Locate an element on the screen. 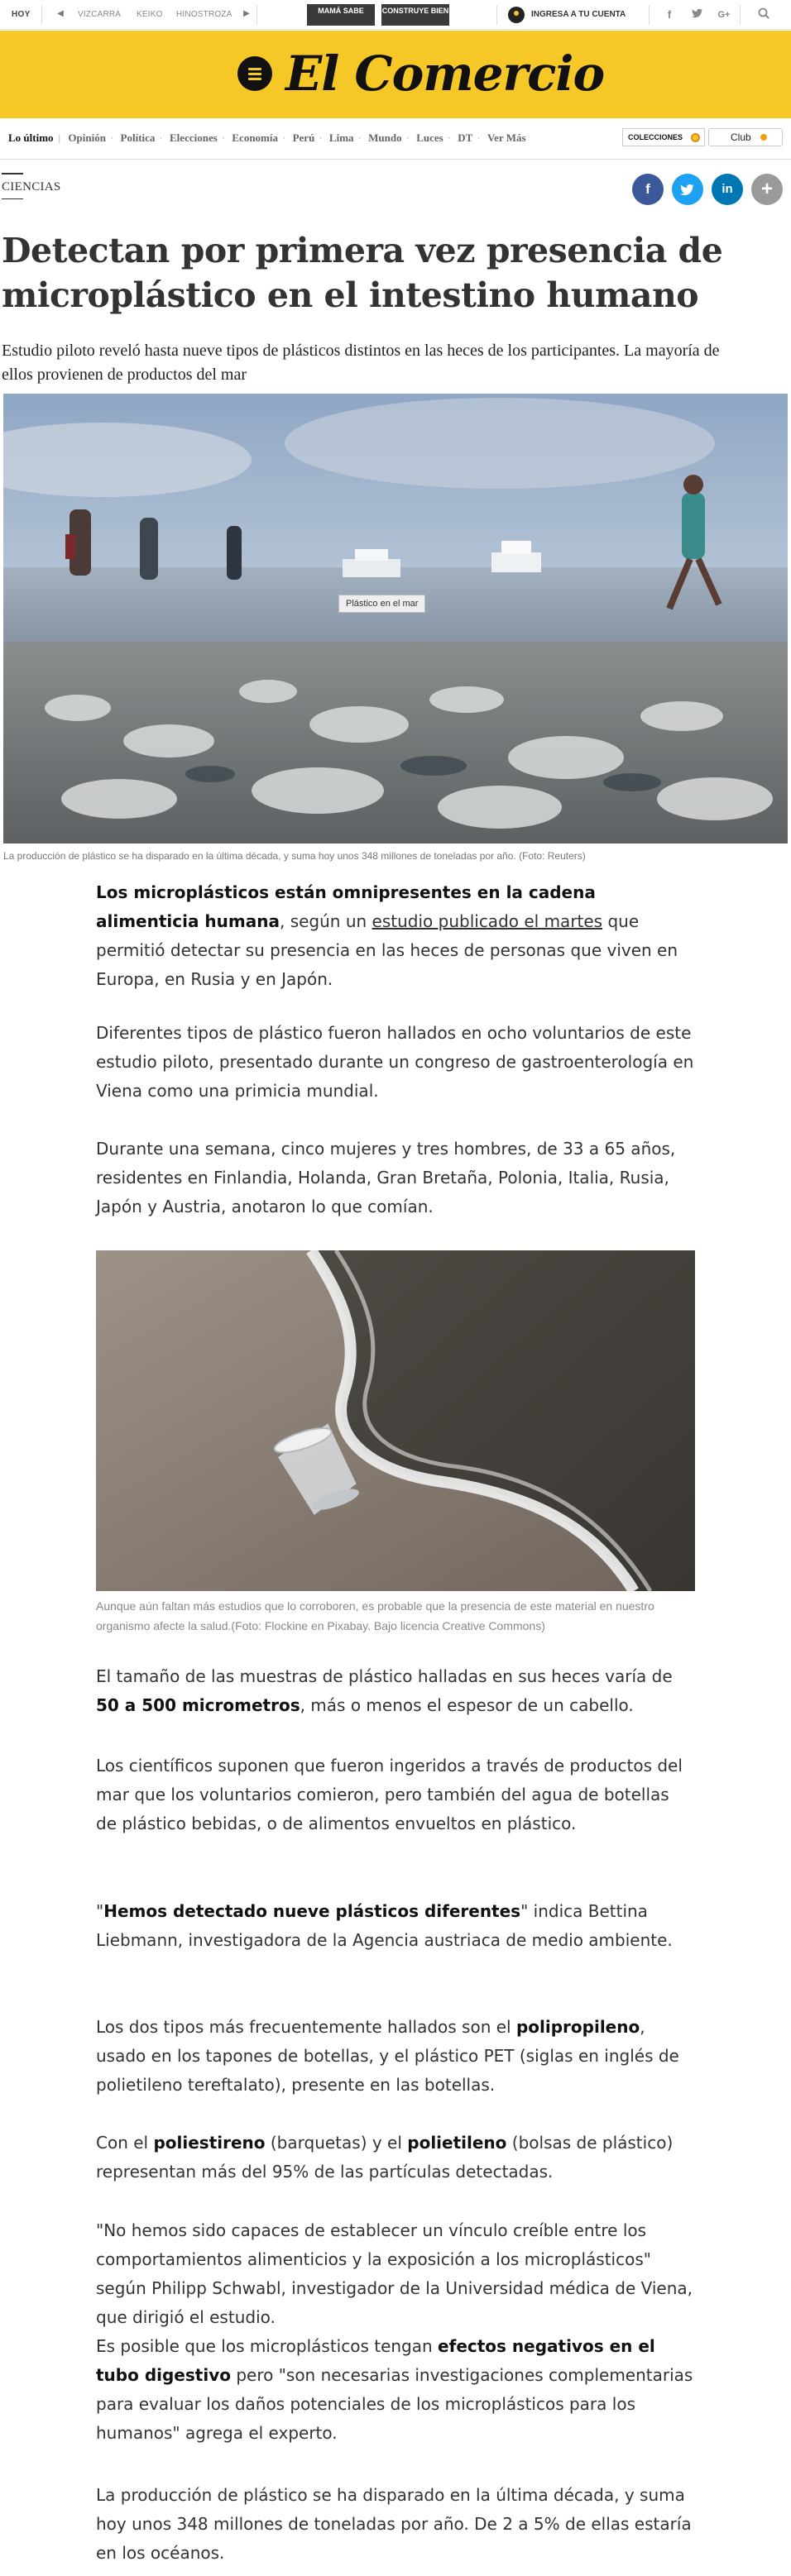 This screenshot has height=2576, width=791. twitter-icon is located at coordinates (697, 14).